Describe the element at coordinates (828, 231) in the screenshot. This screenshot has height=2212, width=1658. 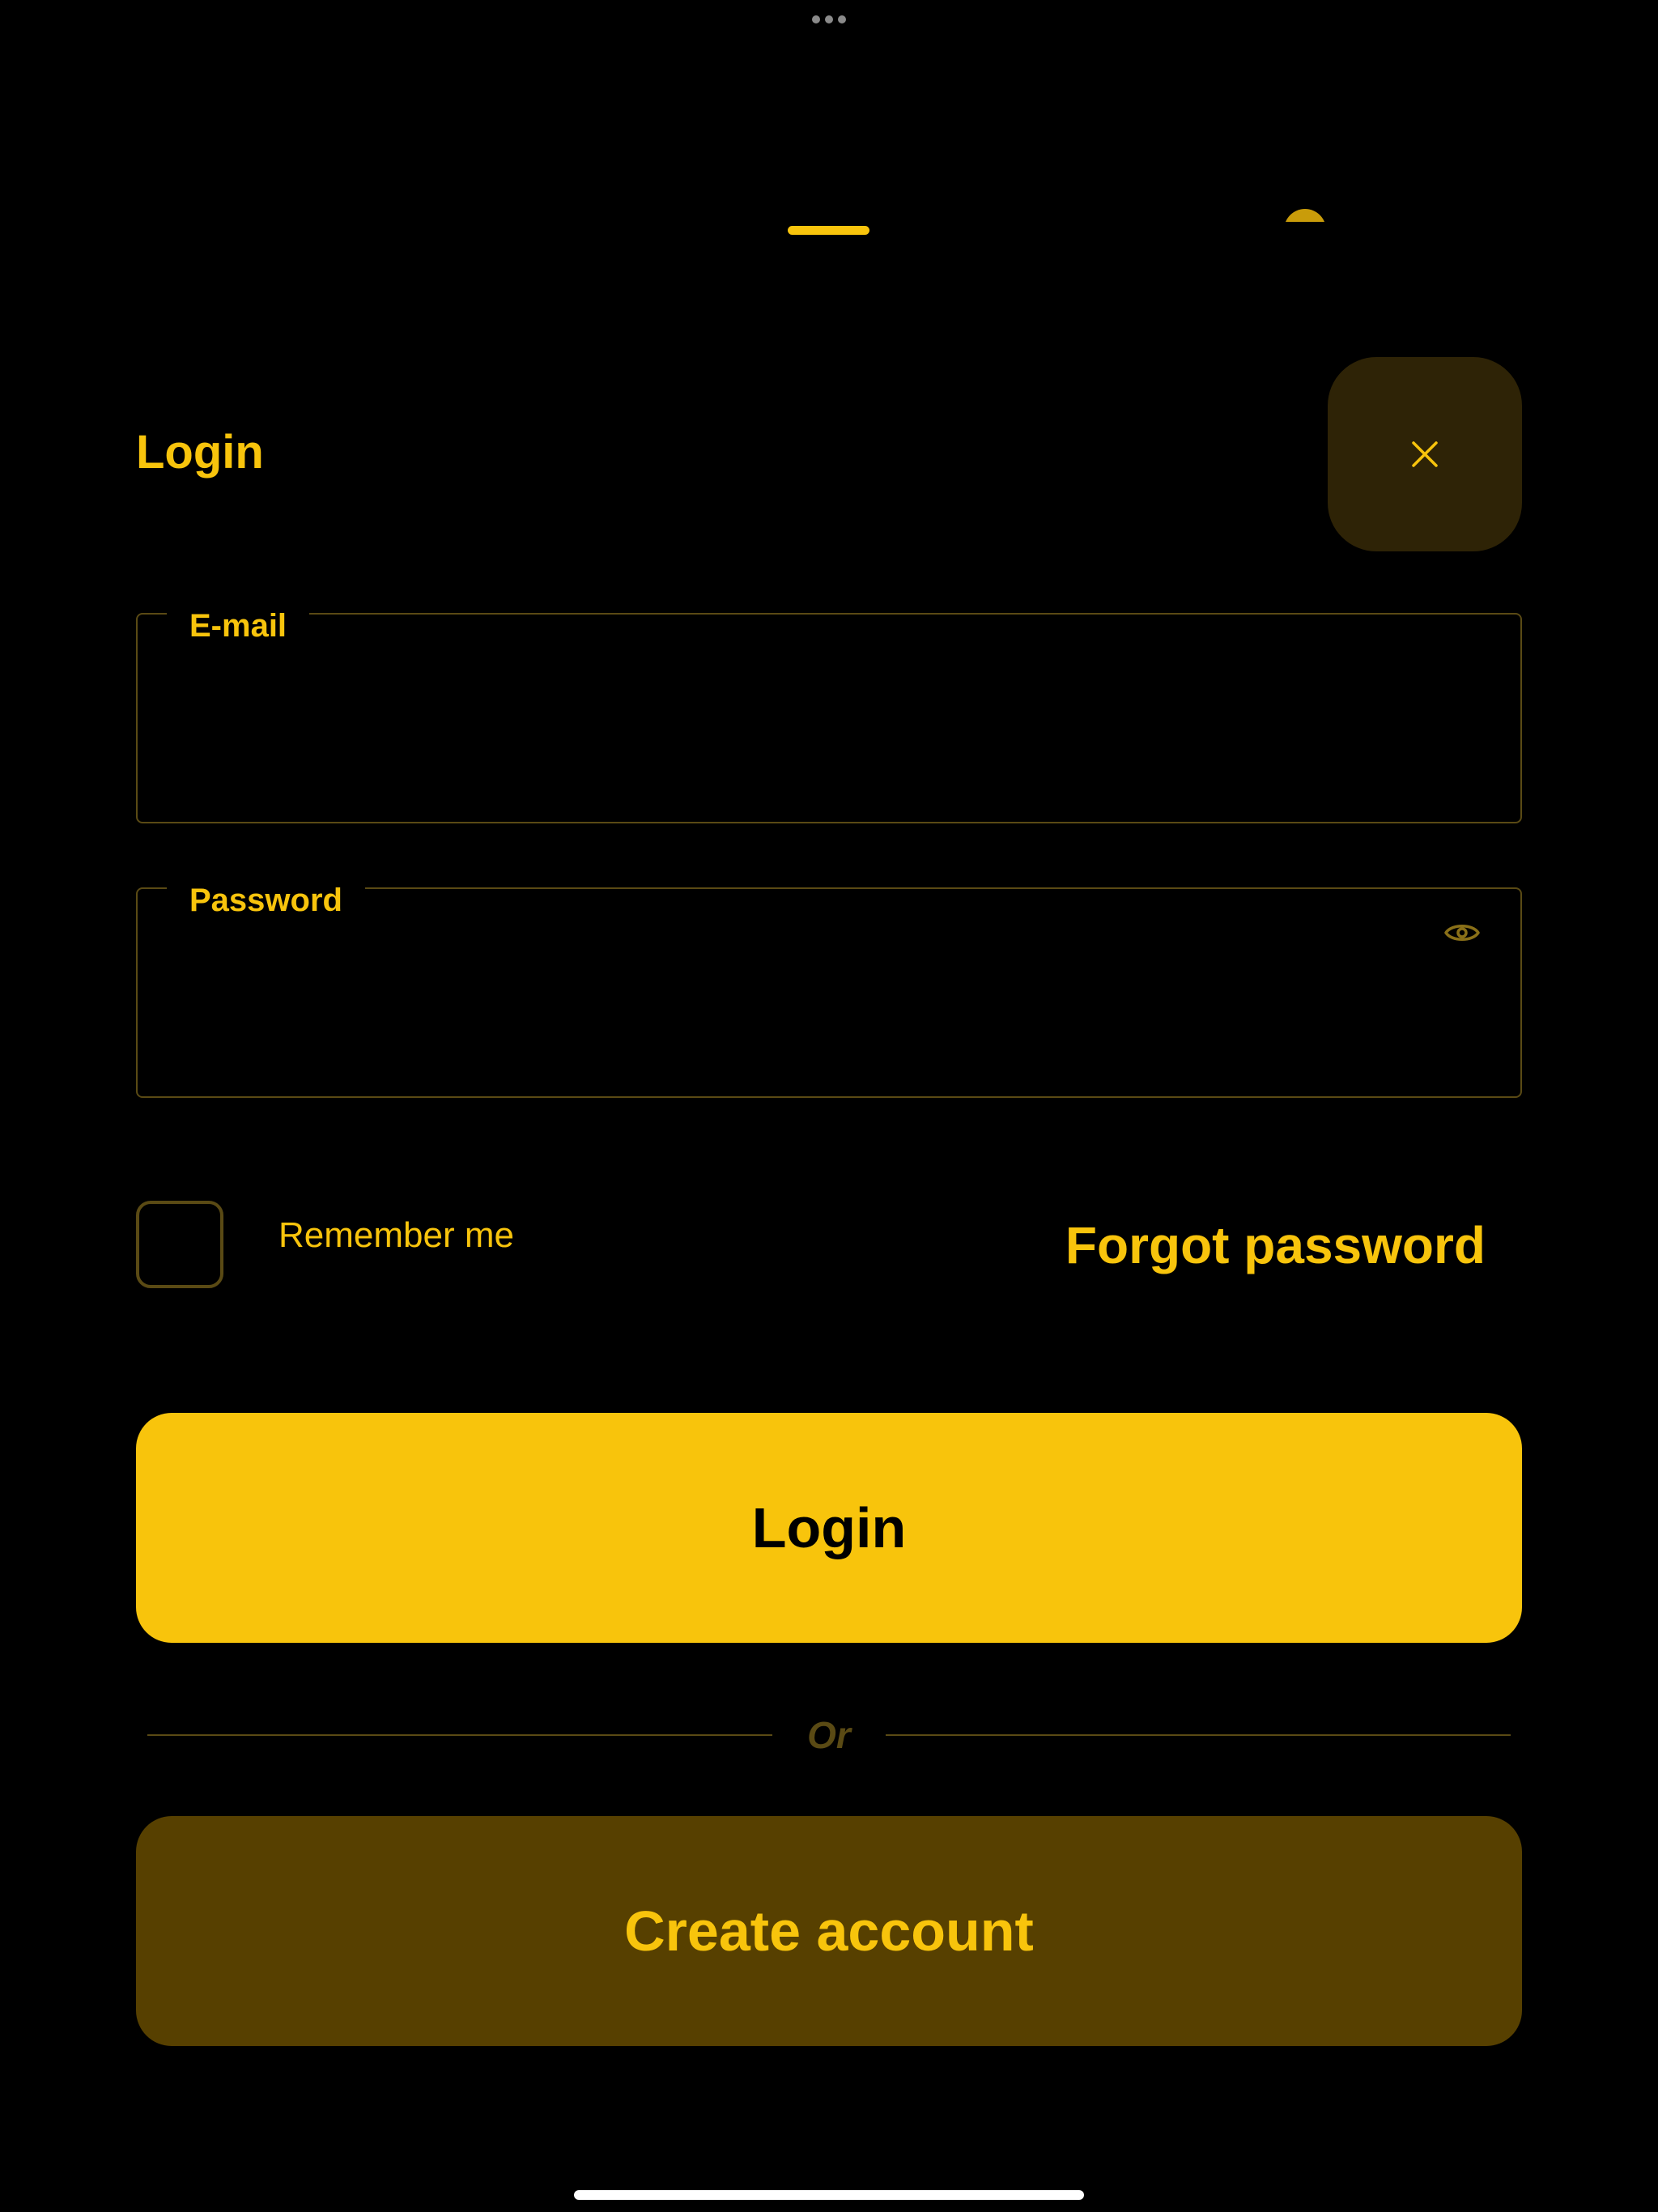
I see `sheet-grabber` at that location.